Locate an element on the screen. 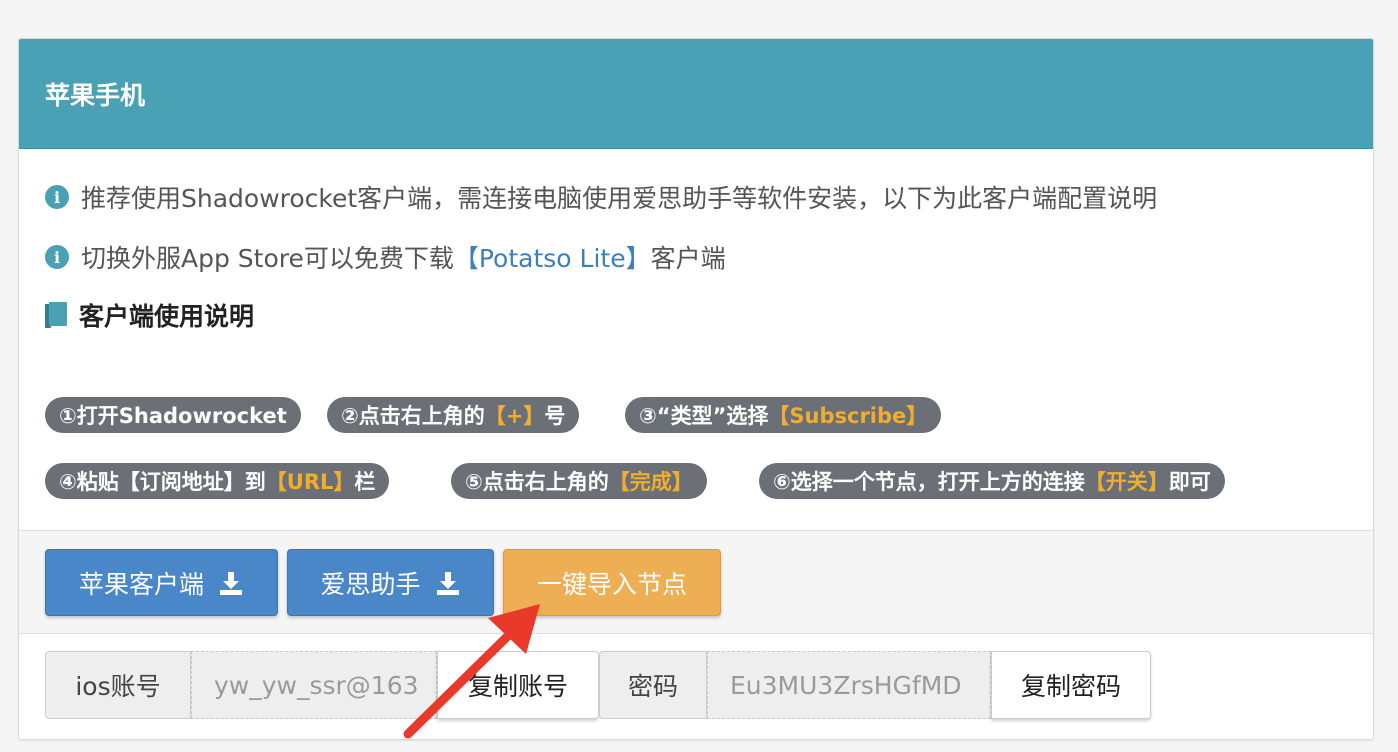 The image size is (1398, 752). guide-title: 客户端使用说明 is located at coordinates (149, 315).